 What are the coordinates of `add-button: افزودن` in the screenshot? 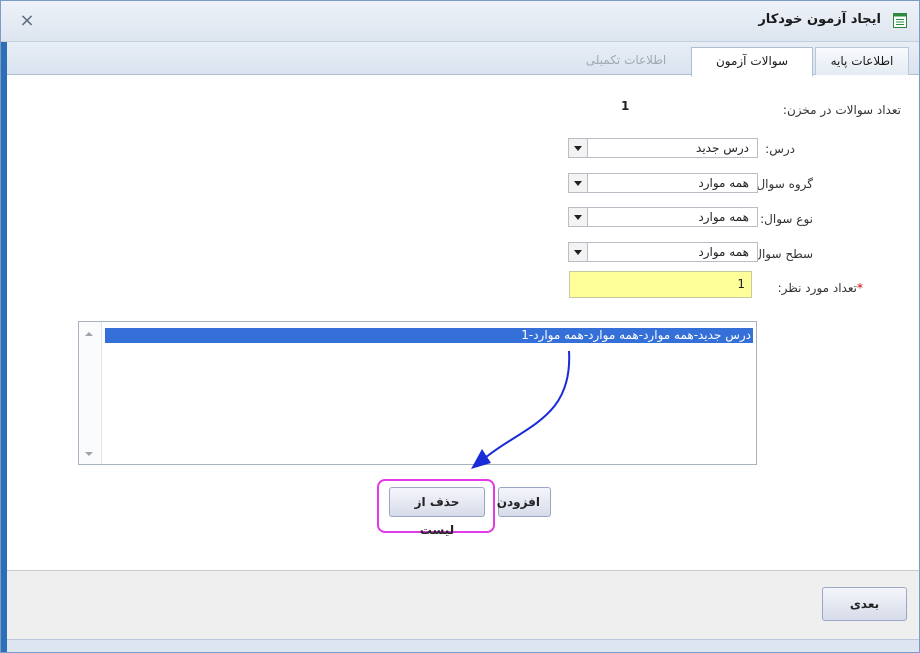 It's located at (524, 502).